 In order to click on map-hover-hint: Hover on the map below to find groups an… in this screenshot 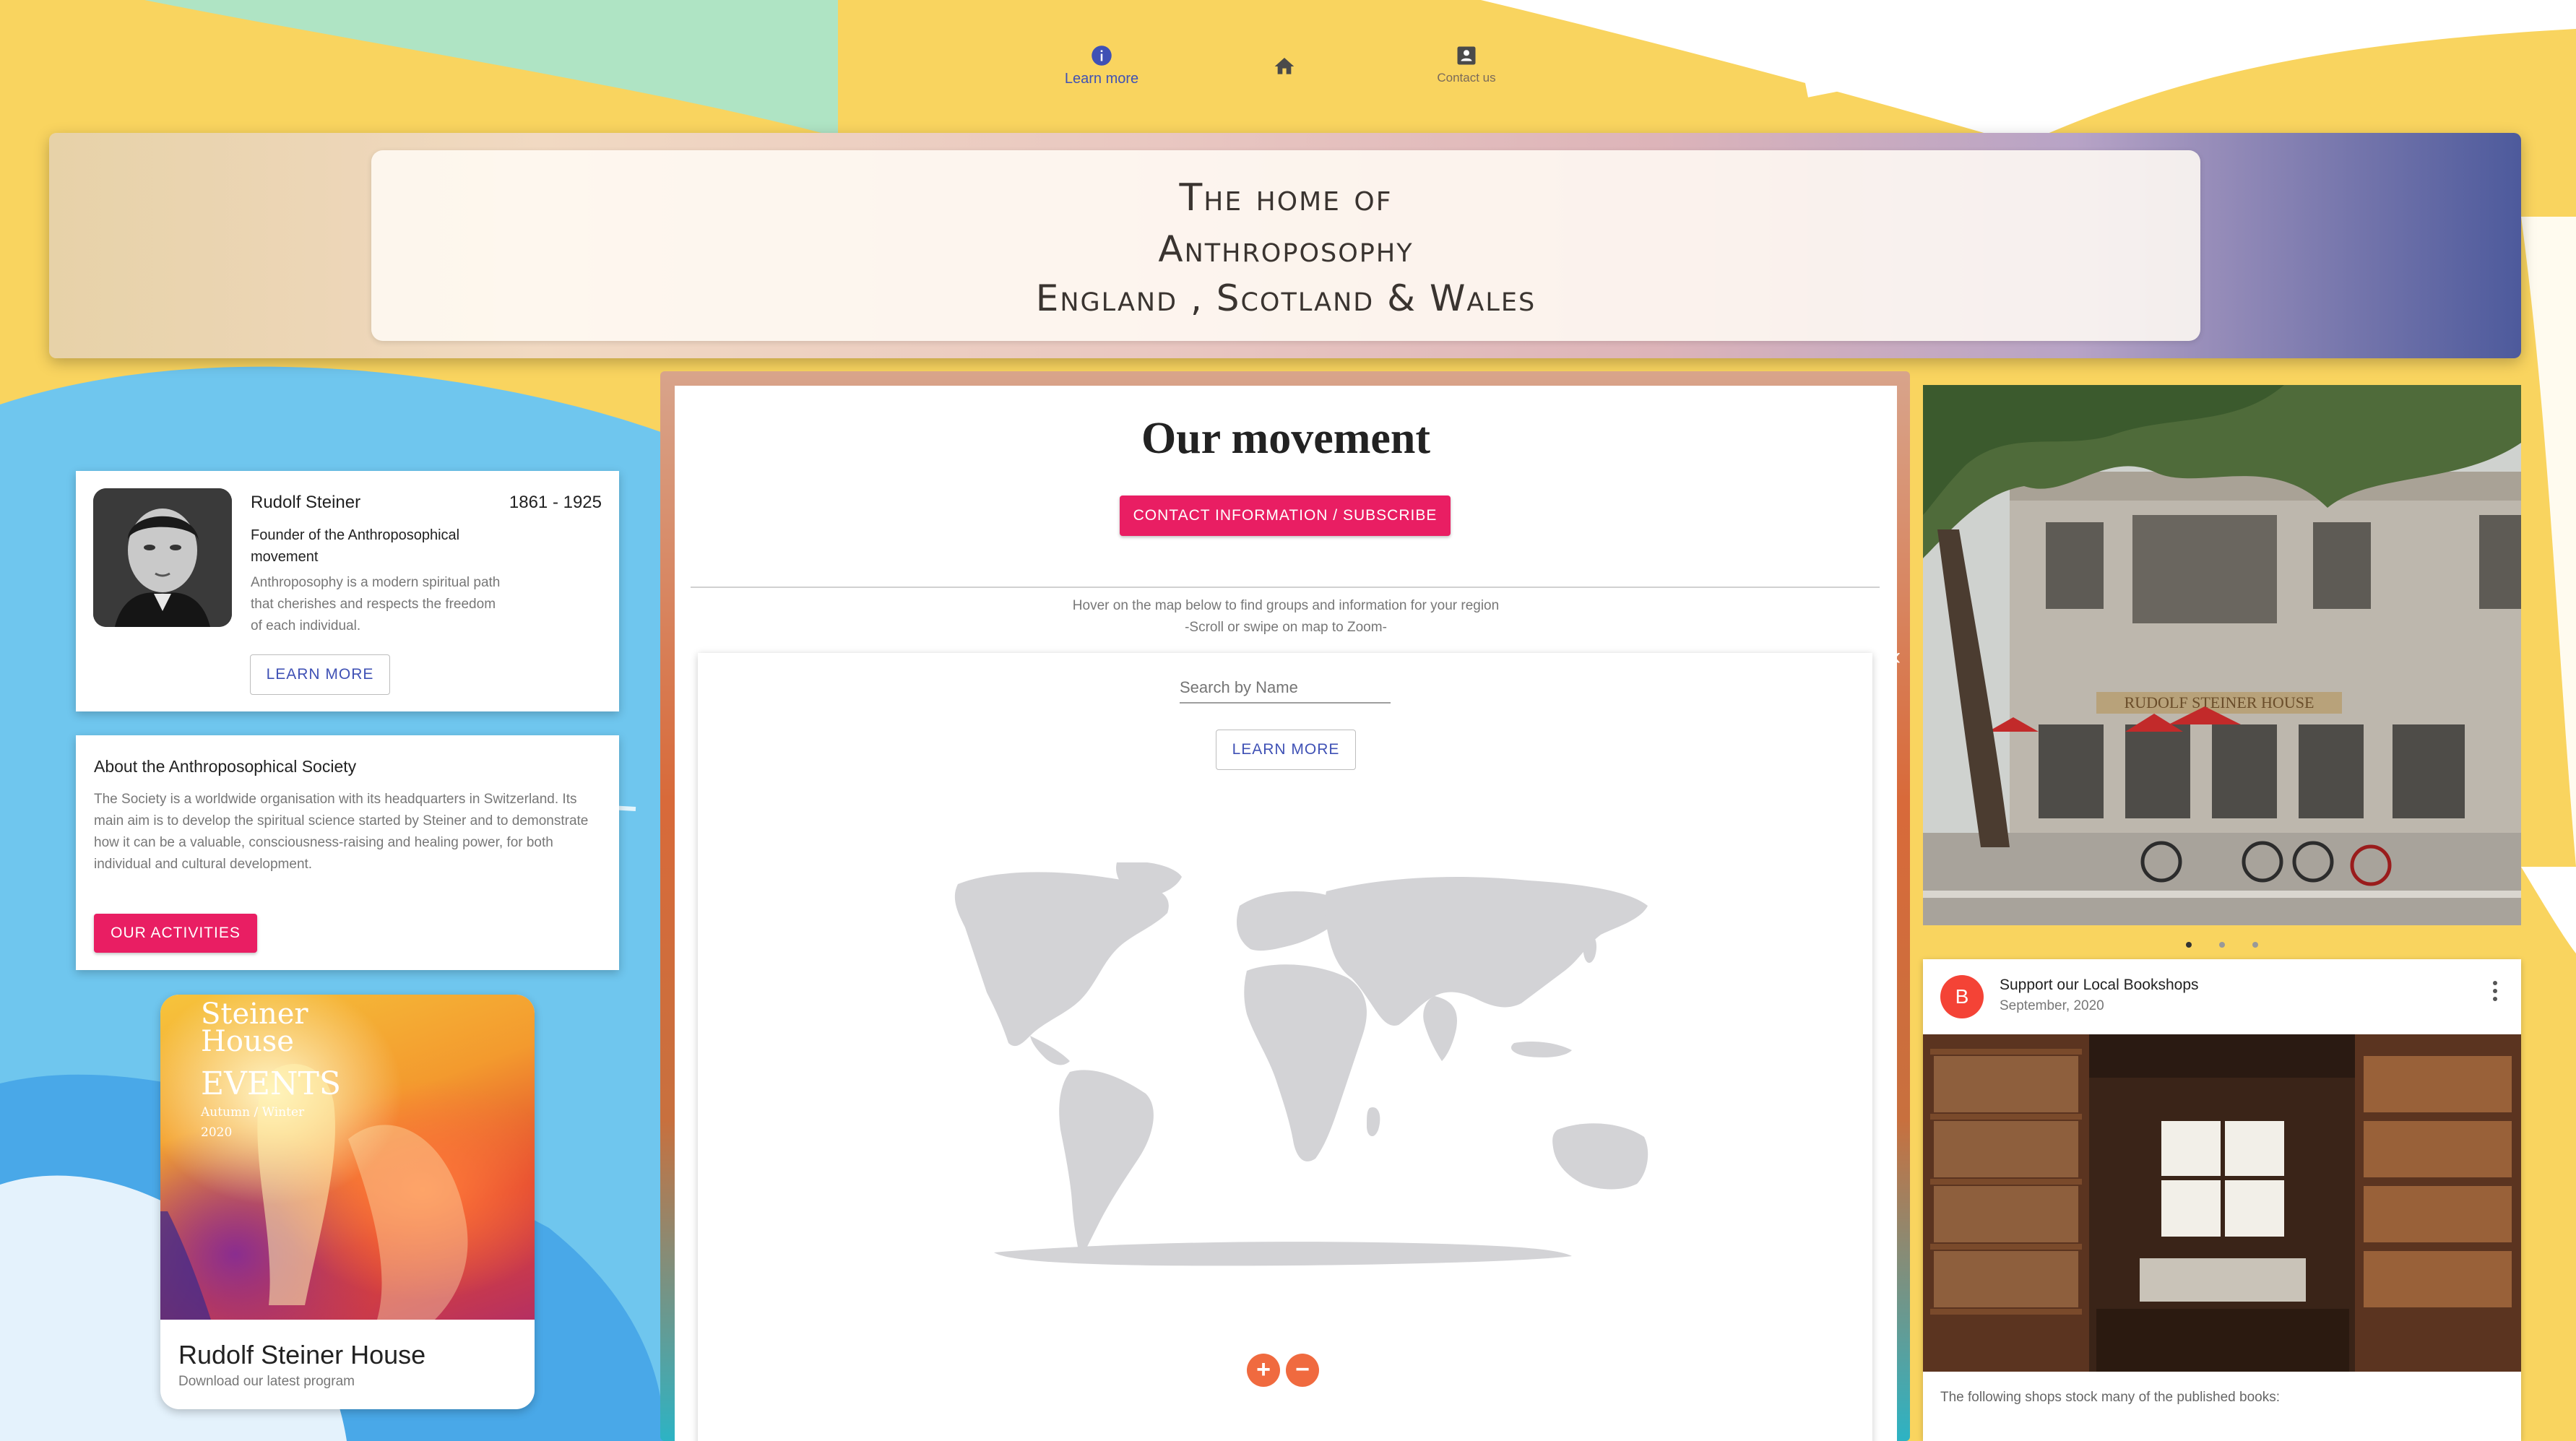, I will do `click(1286, 605)`.